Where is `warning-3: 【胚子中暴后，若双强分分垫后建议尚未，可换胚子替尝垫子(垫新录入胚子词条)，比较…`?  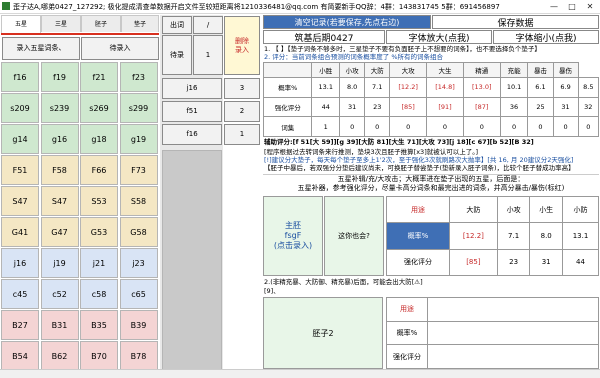 warning-3: 【胚子中暴后，若双强分分垫后建议尚未，可换胚子替尝垫子(垫新录入胚子词条)，比较… is located at coordinates (419, 168).